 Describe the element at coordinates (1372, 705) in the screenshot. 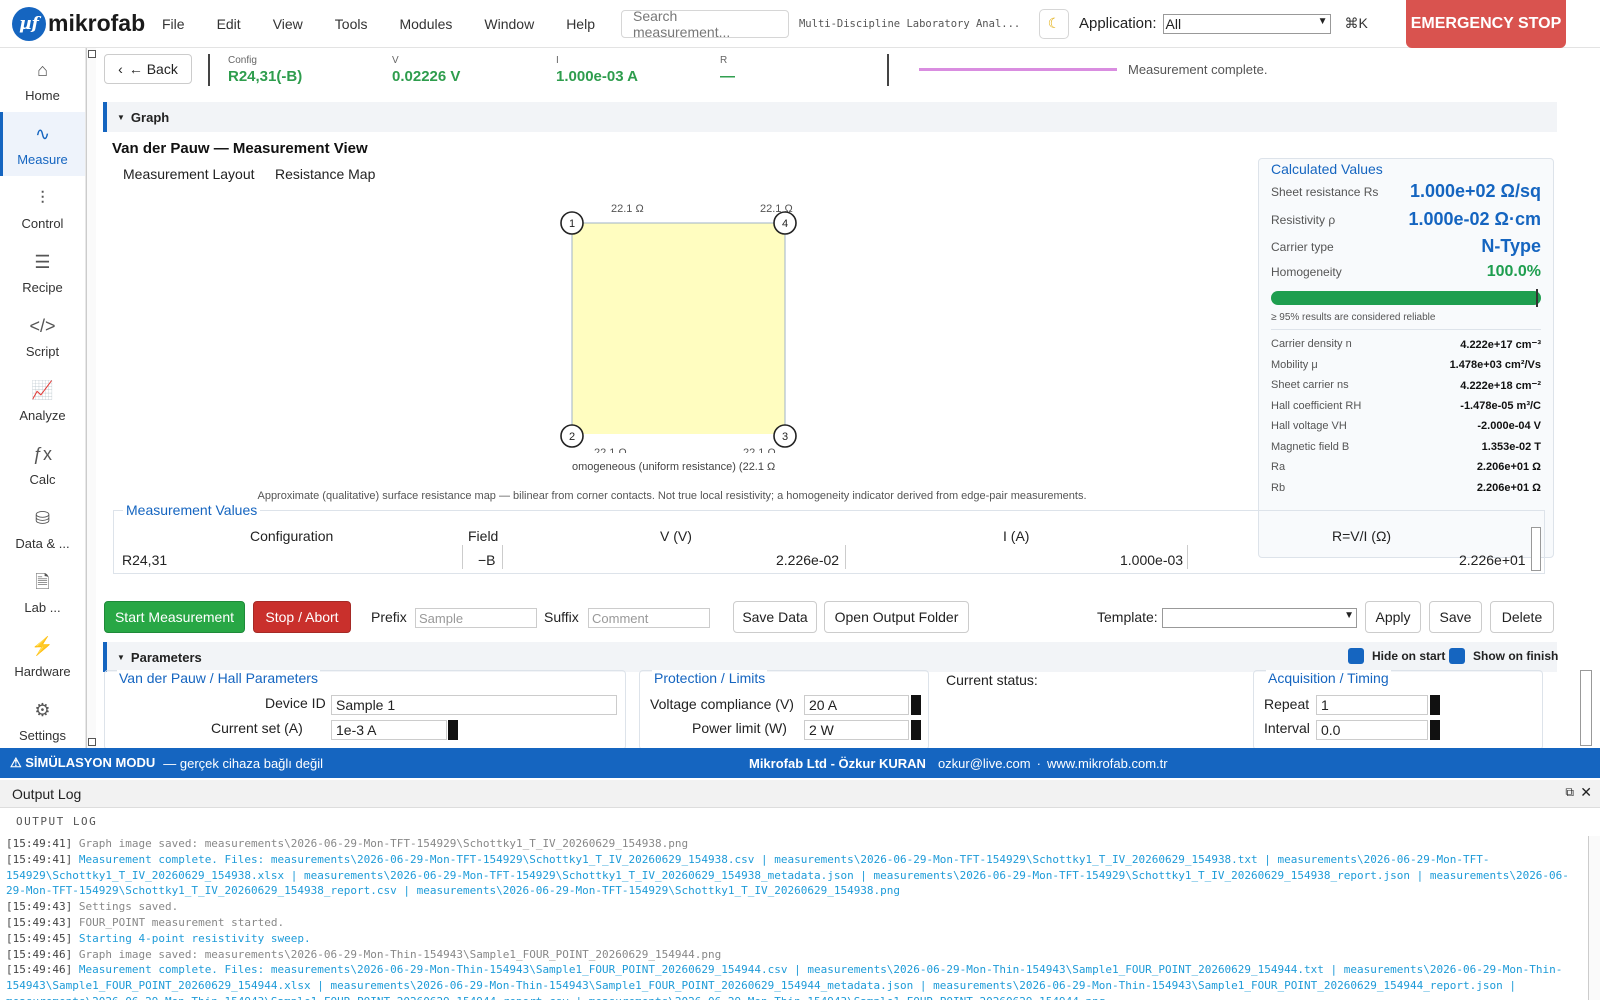

I see `repeat-input: 1` at that location.